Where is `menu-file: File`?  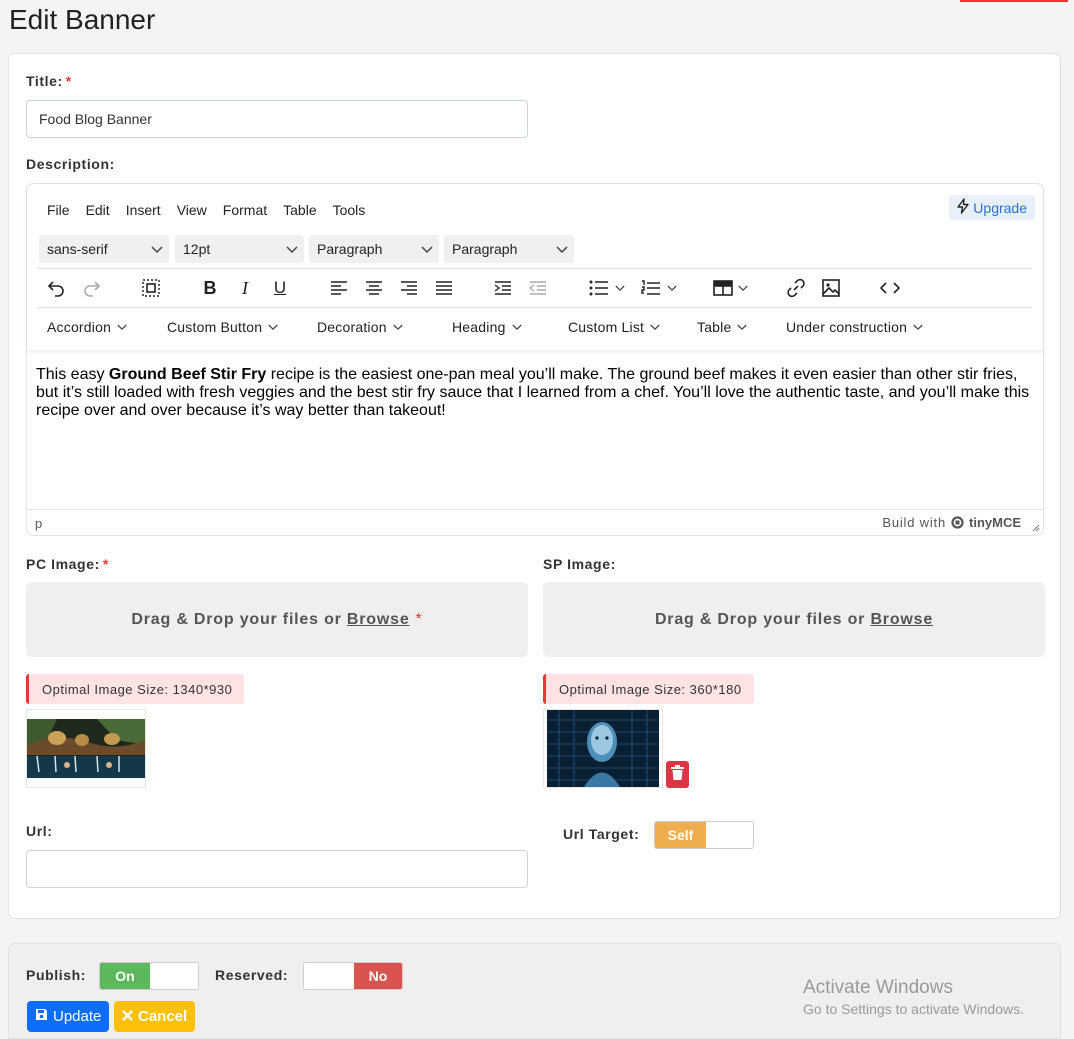
menu-file: File is located at coordinates (58, 210).